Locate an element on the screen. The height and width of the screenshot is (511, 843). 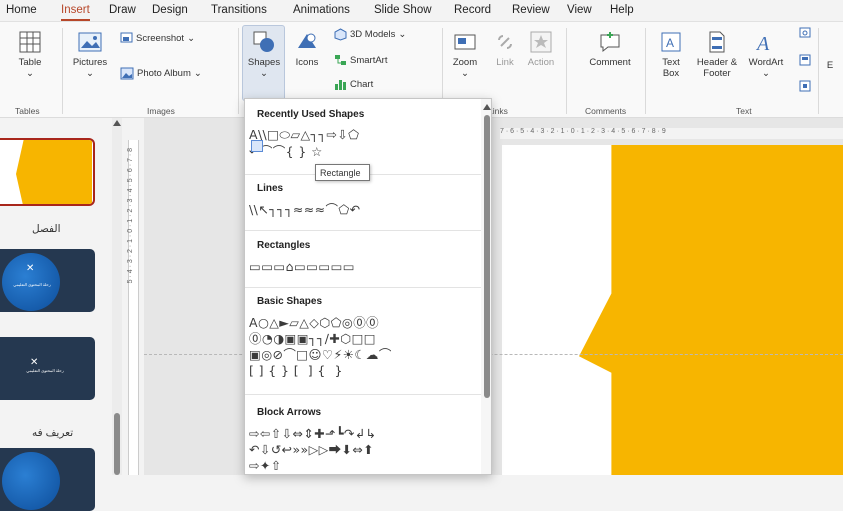
screenshot-label: Screenshot is located at coordinates (160, 38).